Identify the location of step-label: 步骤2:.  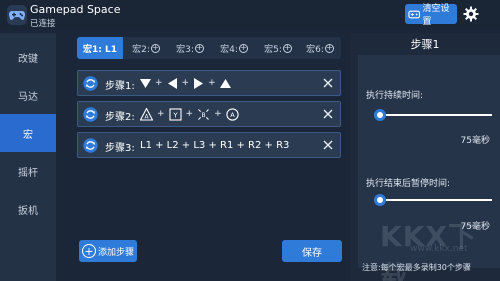
(120, 117).